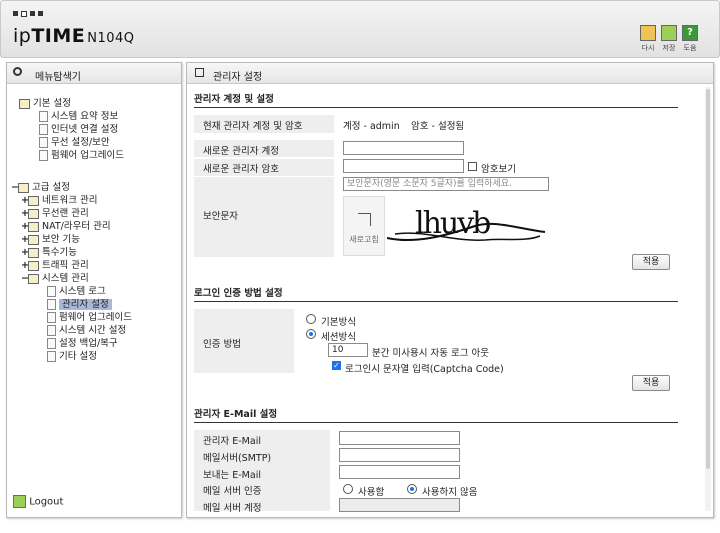 This screenshot has width=720, height=533. Describe the element at coordinates (399, 505) in the screenshot. I see `mail-account-input` at that location.